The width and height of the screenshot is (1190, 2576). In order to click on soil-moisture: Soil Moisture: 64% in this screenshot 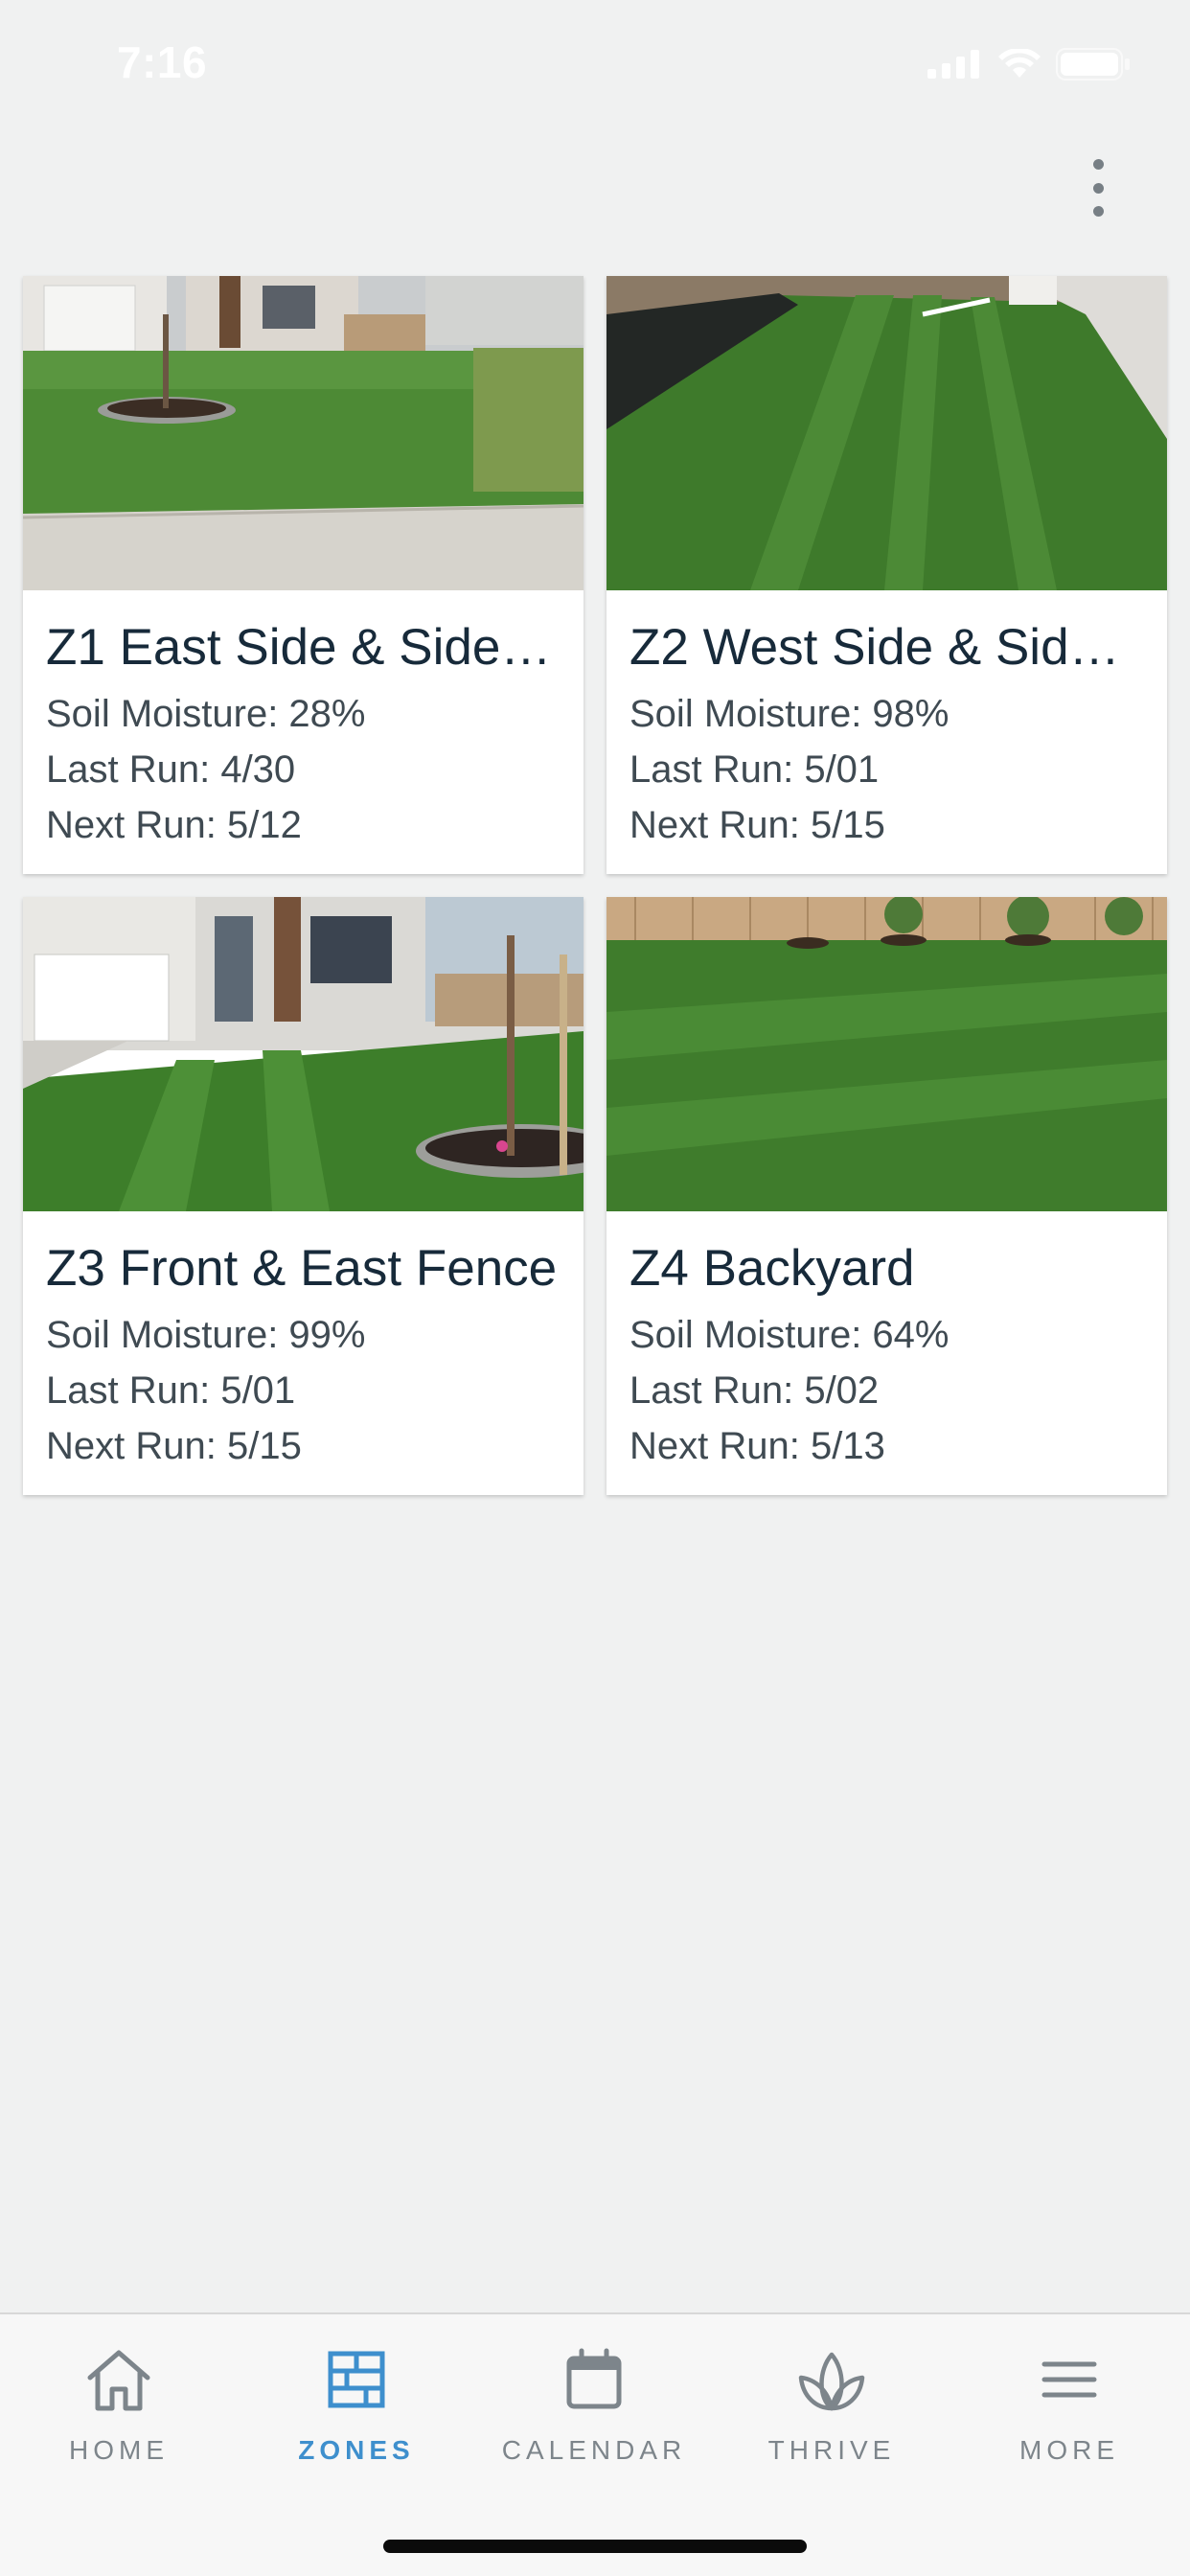, I will do `click(790, 1335)`.